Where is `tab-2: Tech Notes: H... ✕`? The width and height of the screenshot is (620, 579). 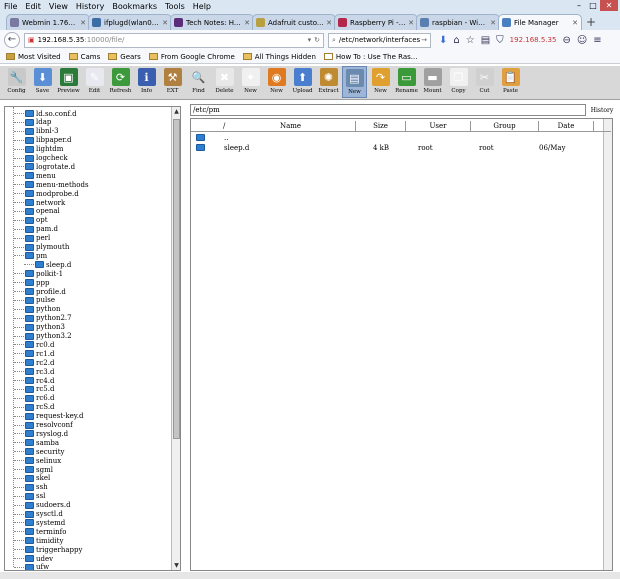
tab-2: Tech Notes: H... ✕ is located at coordinates (212, 22).